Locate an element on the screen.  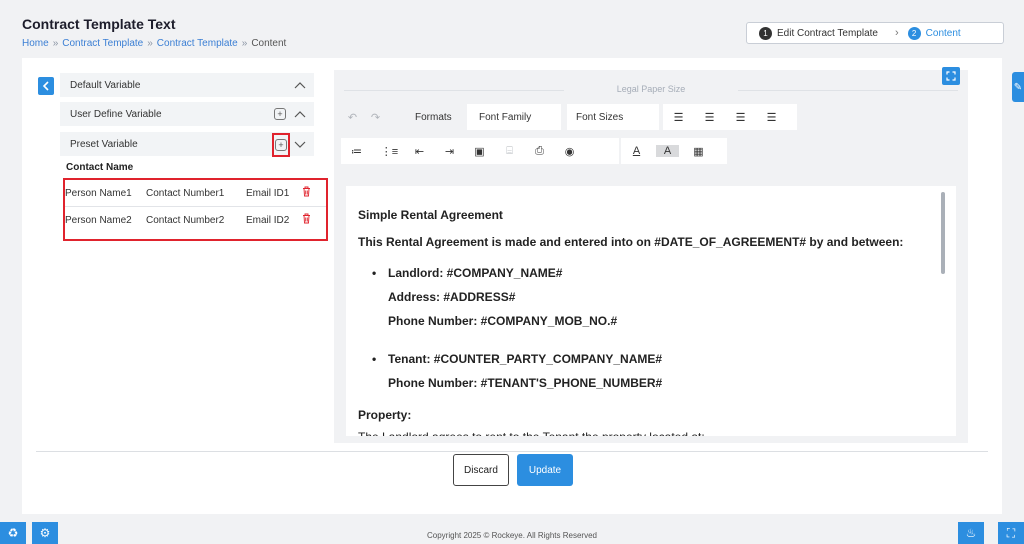
indent-icon: ⇥ is located at coordinates (449, 151).